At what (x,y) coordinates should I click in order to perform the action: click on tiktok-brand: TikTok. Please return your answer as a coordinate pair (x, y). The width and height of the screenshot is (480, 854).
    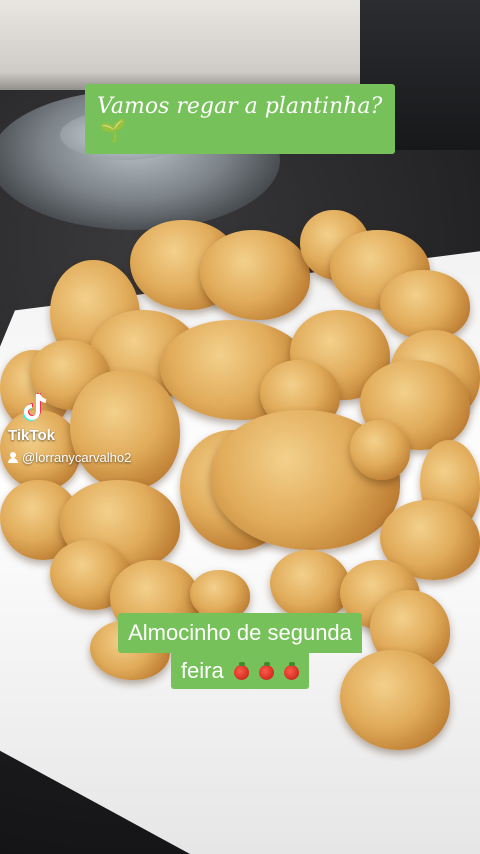
    Looking at the image, I should click on (31, 435).